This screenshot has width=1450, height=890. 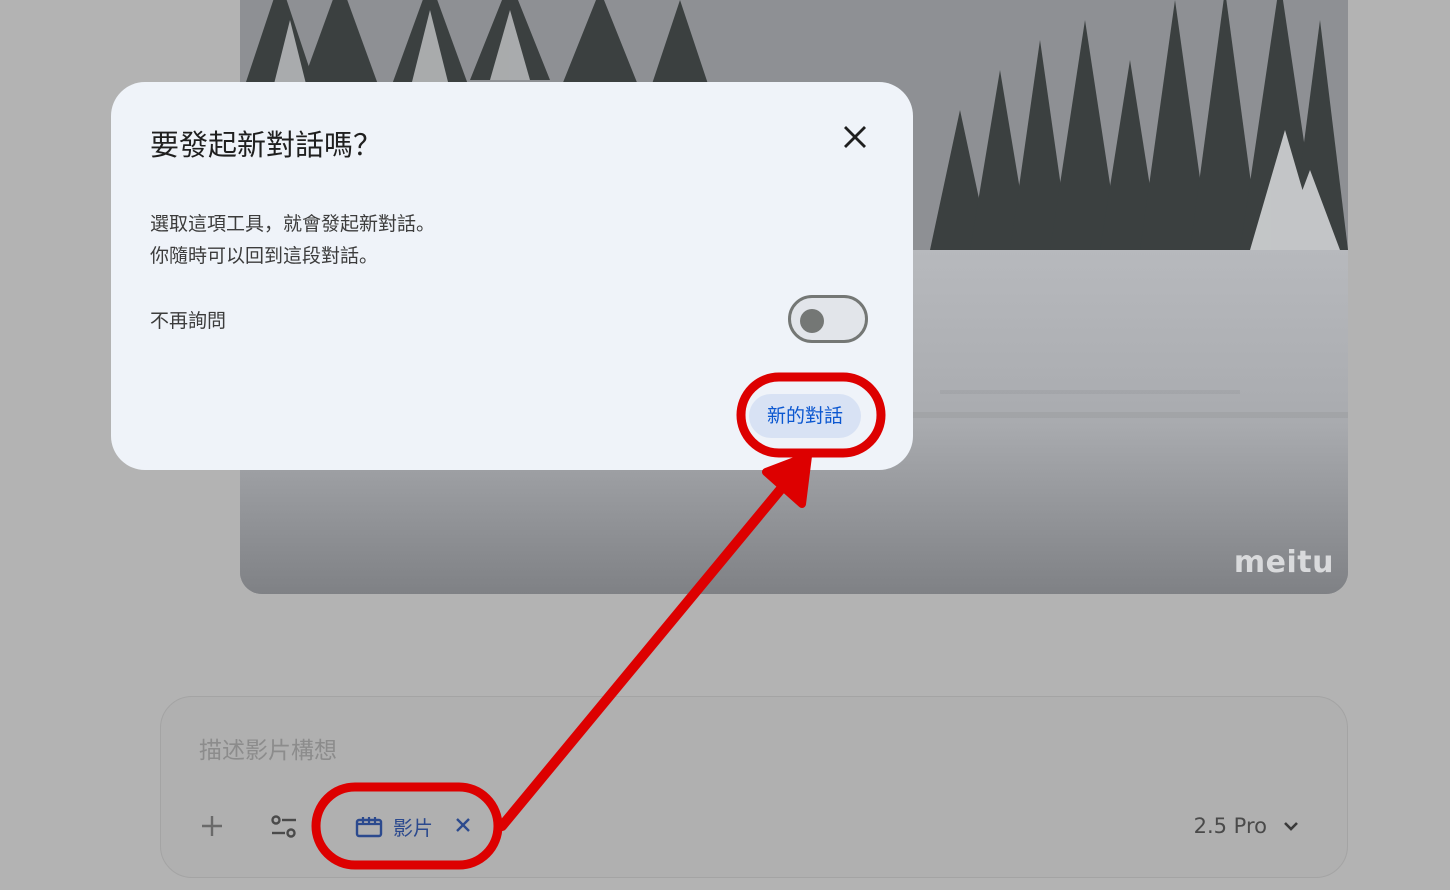 What do you see at coordinates (1230, 826) in the screenshot?
I see `model-label: 2.5 Pro` at bounding box center [1230, 826].